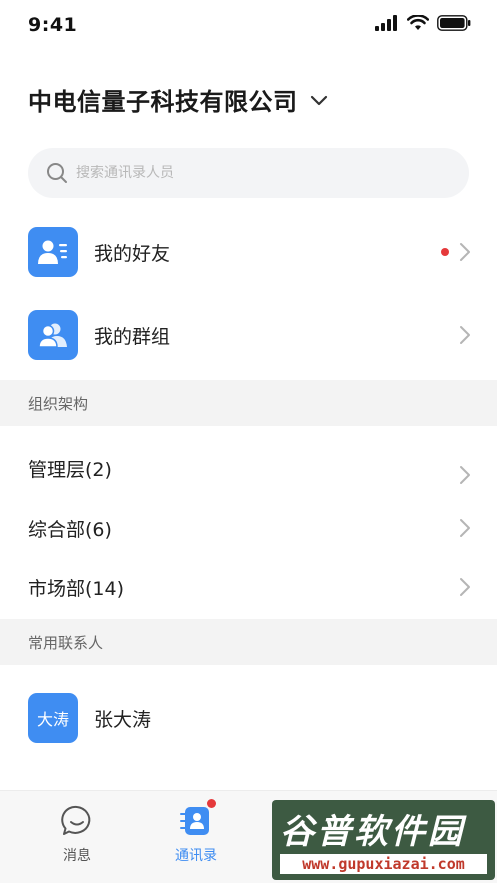  Describe the element at coordinates (53, 252) in the screenshot. I see `friends-icon` at that location.